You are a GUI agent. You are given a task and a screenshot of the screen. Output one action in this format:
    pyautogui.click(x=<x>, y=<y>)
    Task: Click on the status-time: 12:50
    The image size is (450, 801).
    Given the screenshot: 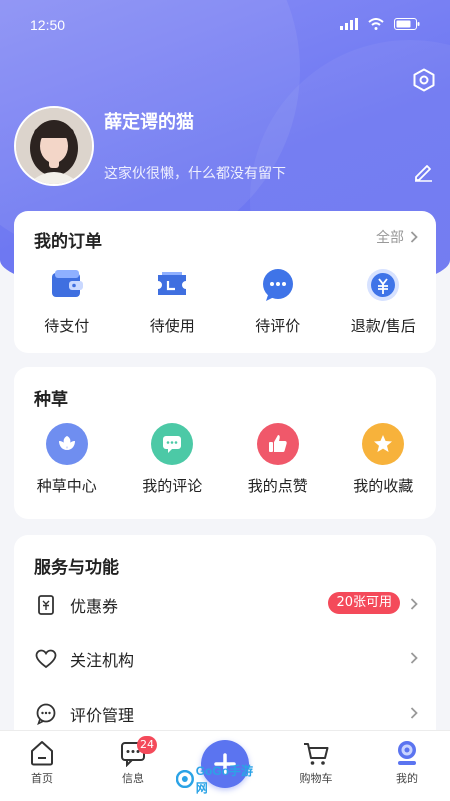 What is the action you would take?
    pyautogui.click(x=48, y=25)
    